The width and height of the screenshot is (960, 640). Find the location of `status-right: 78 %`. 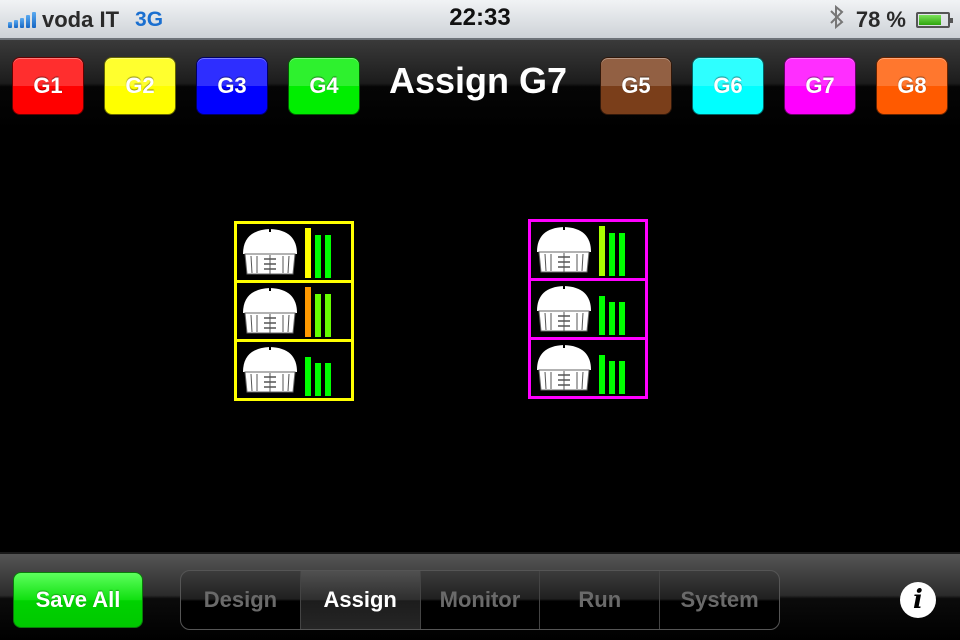

status-right: 78 % is located at coordinates (890, 19).